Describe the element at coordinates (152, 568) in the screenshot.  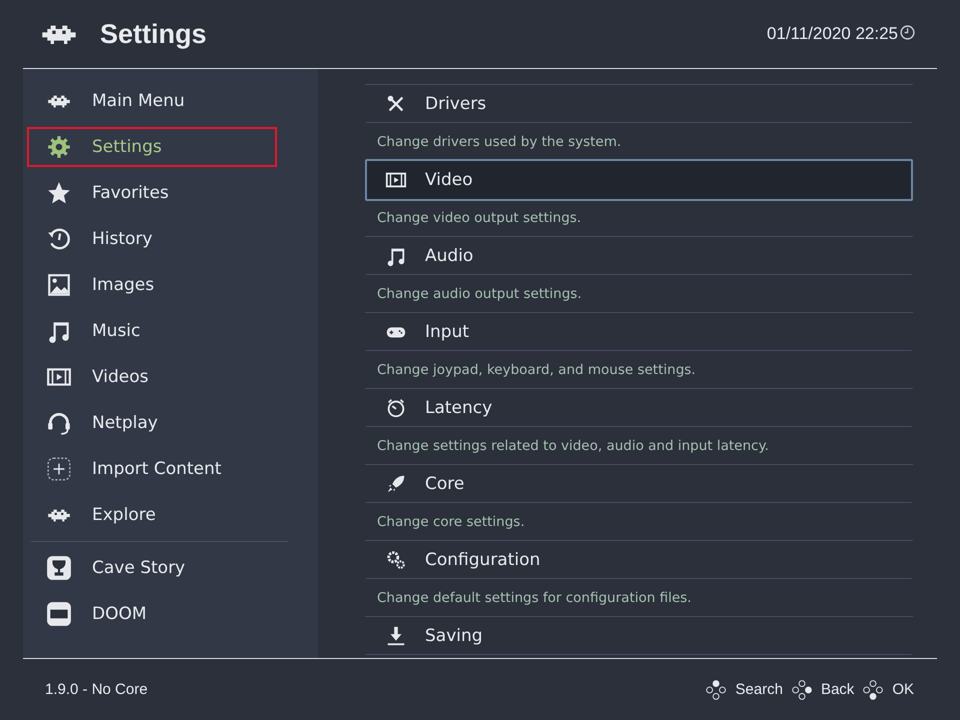
I see `sidebar-item: Cave Story` at that location.